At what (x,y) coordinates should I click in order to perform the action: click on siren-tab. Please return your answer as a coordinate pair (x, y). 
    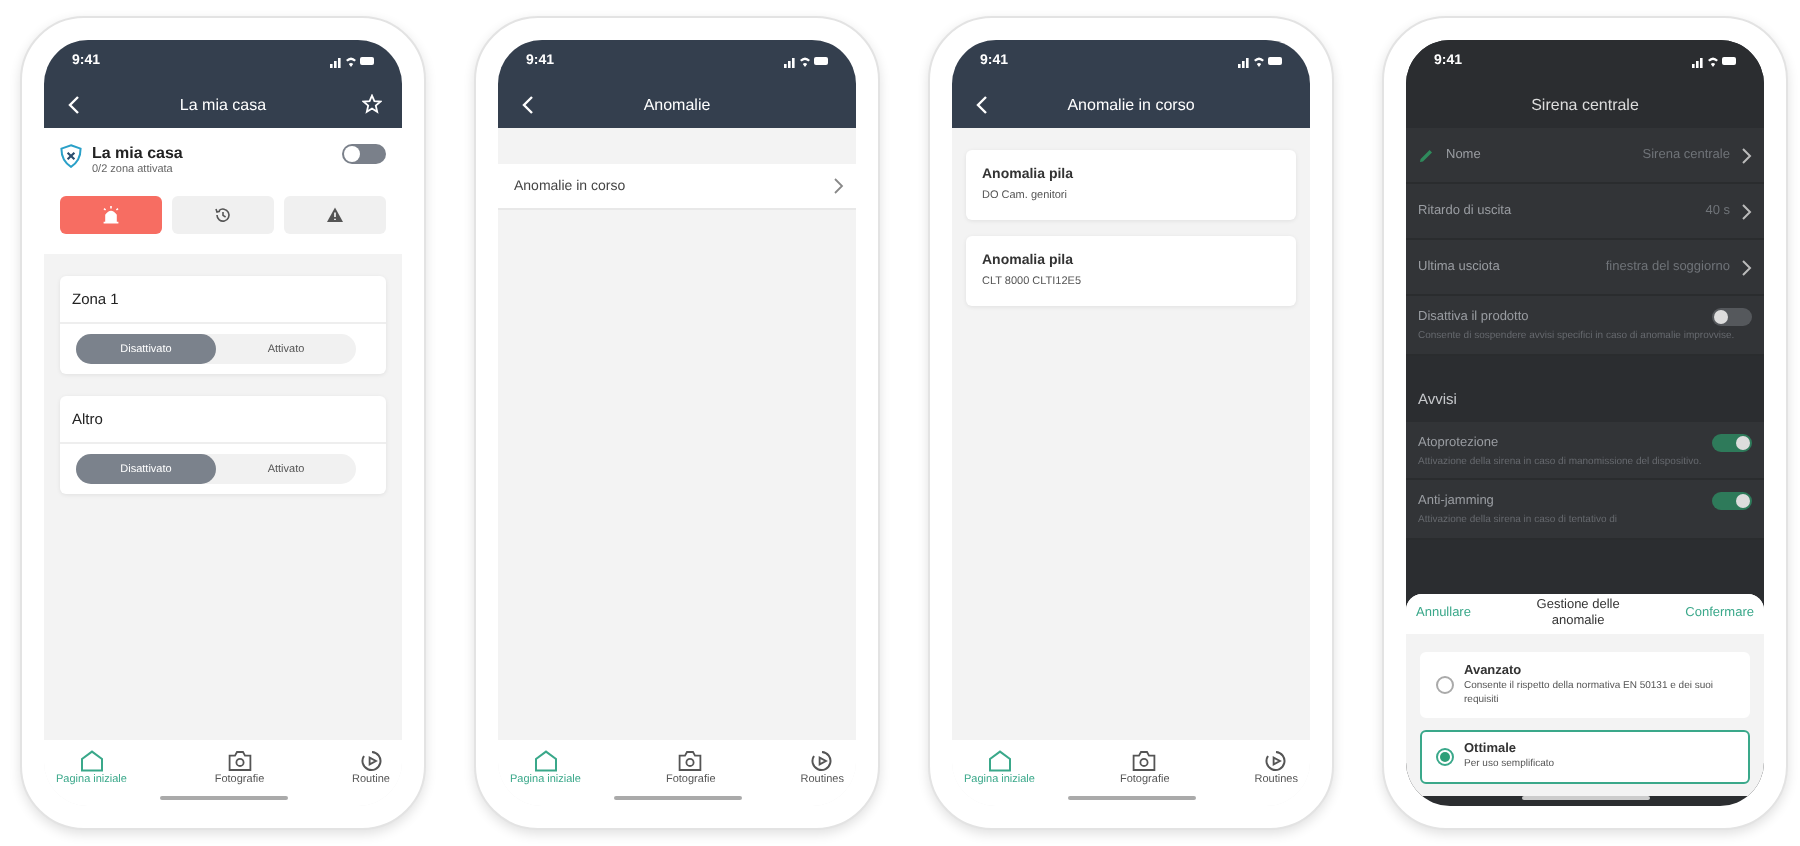
    Looking at the image, I should click on (111, 215).